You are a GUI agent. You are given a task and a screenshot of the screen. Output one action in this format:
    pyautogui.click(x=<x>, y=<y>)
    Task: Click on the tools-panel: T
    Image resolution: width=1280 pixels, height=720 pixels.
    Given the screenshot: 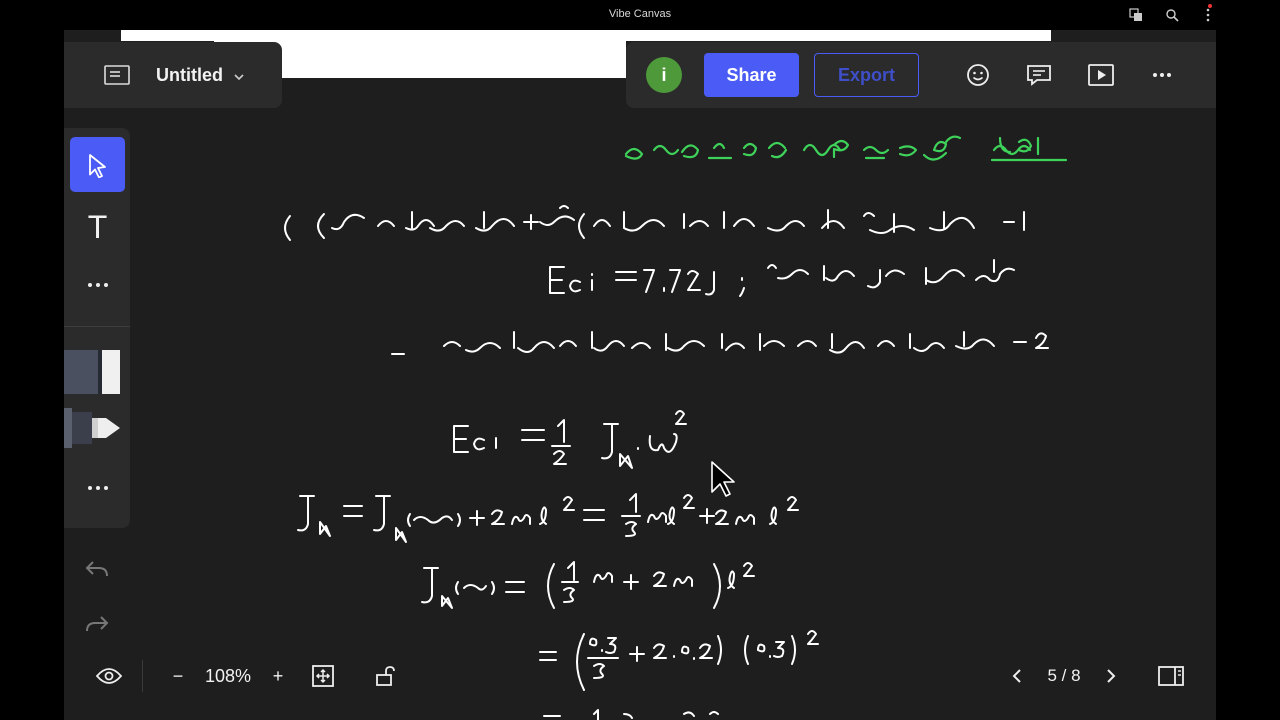 What is the action you would take?
    pyautogui.click(x=97, y=328)
    